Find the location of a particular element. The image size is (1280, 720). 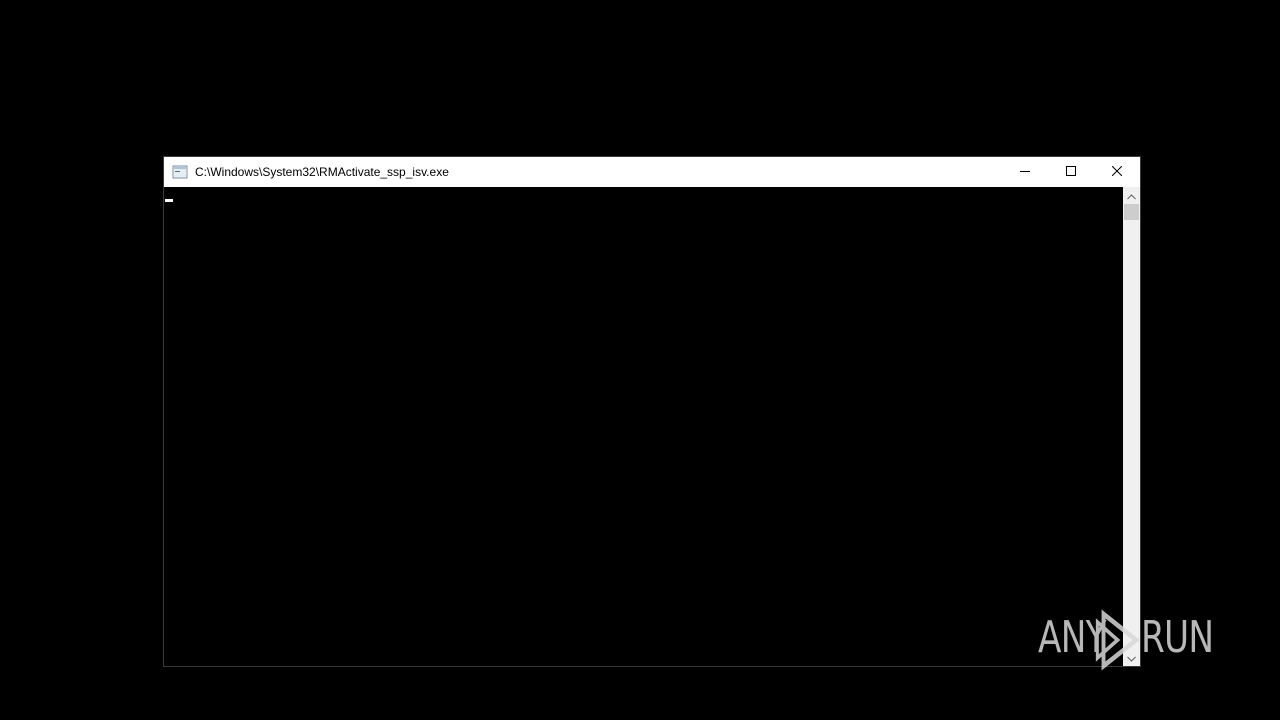

maximize-icon is located at coordinates (1071, 172).